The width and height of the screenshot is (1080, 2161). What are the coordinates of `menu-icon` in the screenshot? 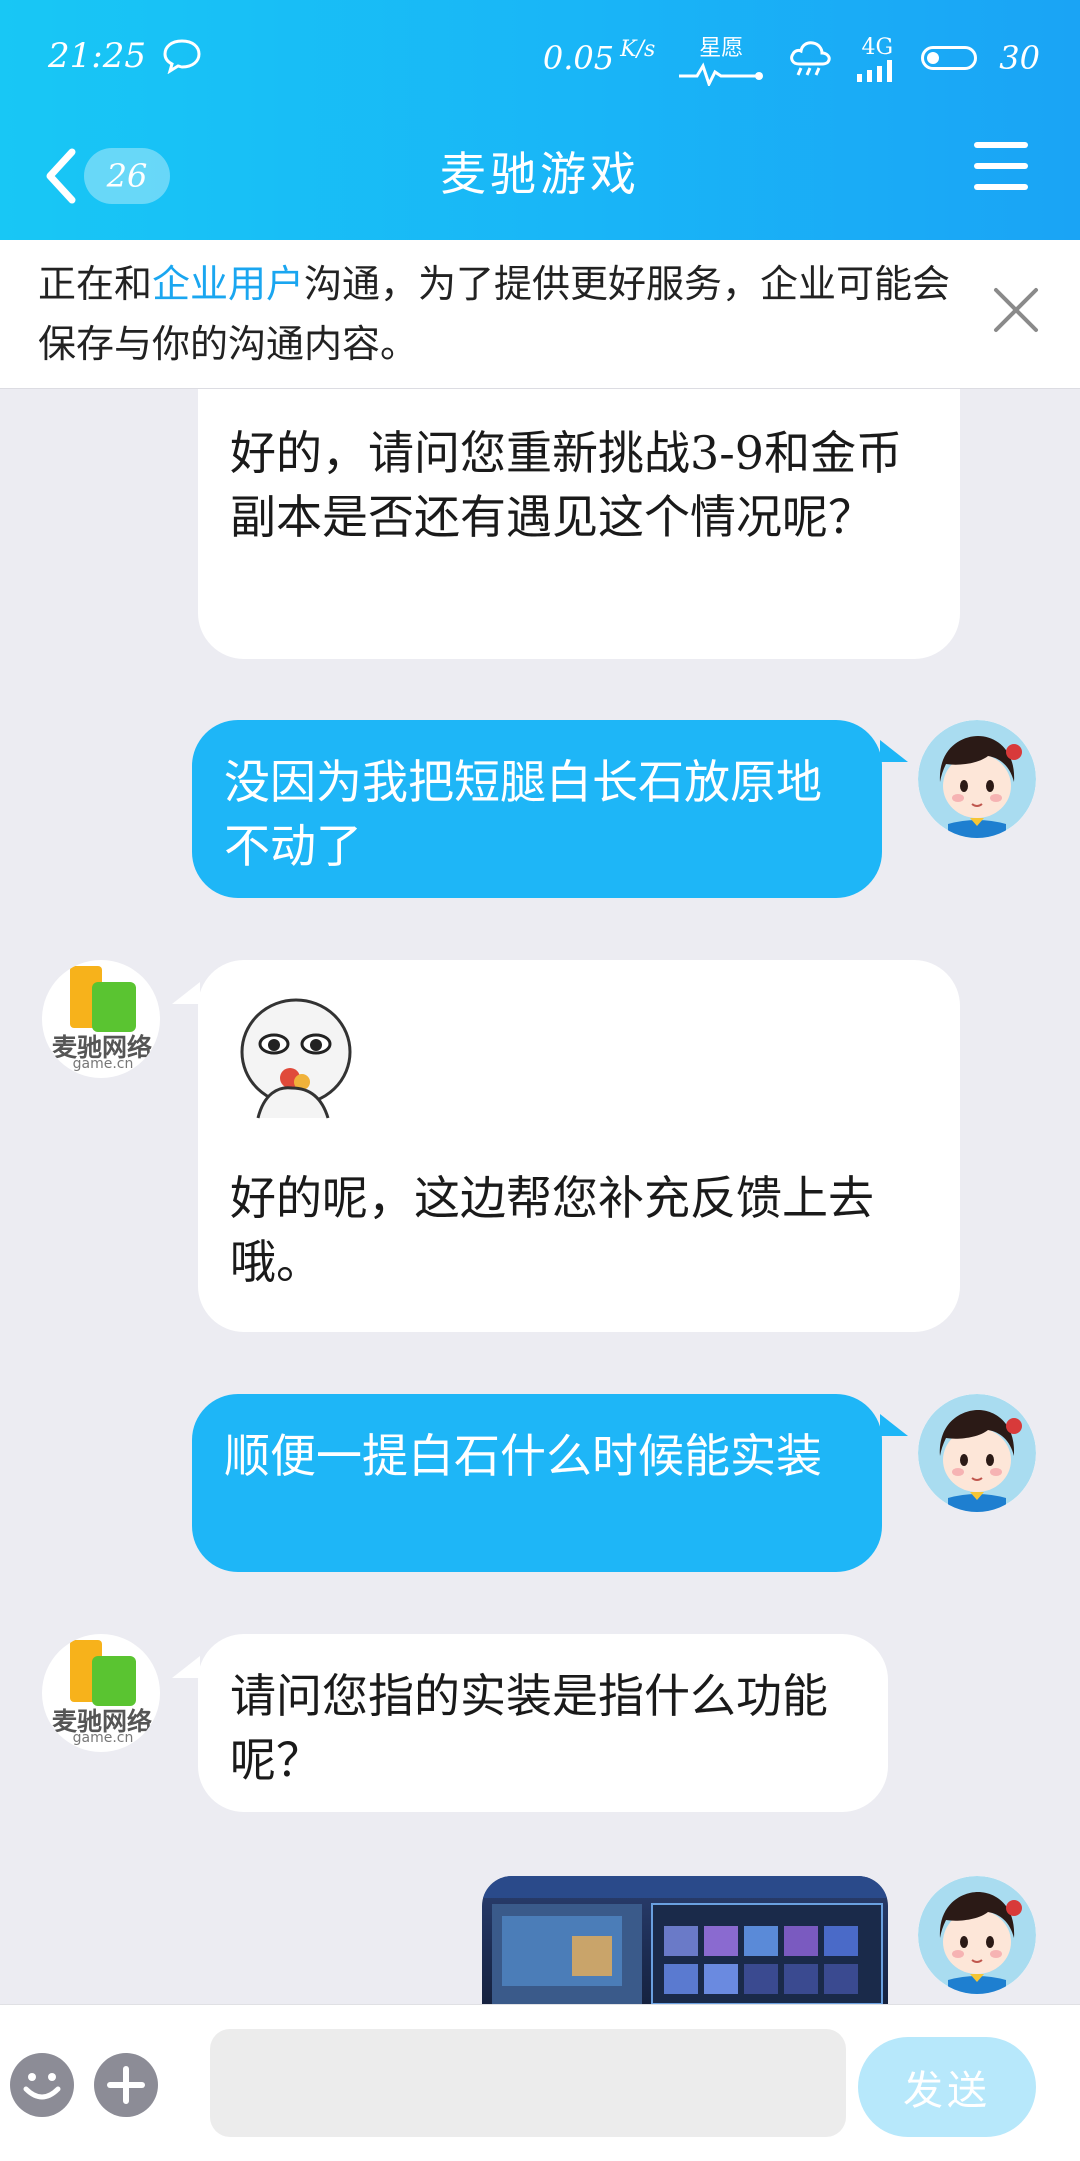 It's located at (1001, 166).